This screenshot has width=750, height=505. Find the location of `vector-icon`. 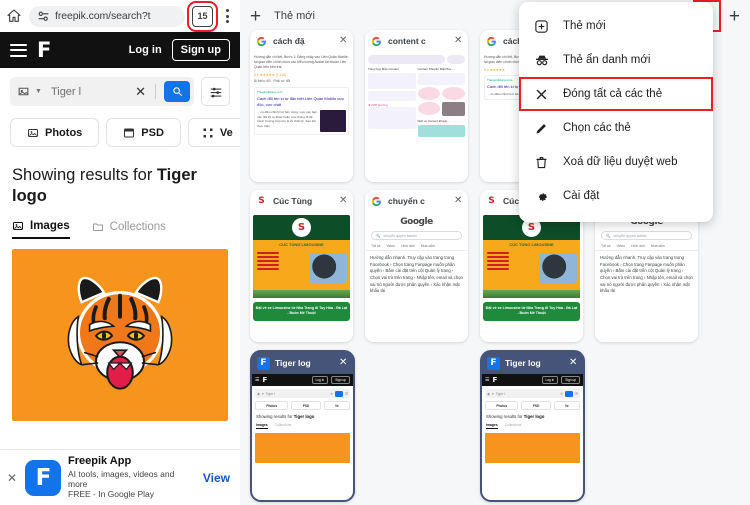

vector-icon is located at coordinates (208, 132).